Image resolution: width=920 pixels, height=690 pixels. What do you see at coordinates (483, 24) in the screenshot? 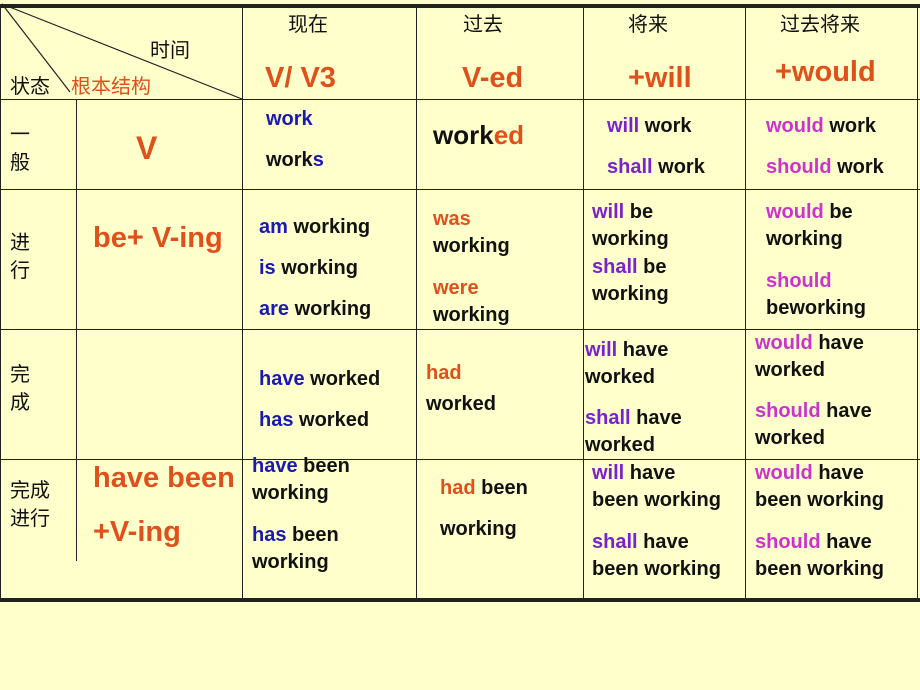
I see `column-header-past: 过去` at bounding box center [483, 24].